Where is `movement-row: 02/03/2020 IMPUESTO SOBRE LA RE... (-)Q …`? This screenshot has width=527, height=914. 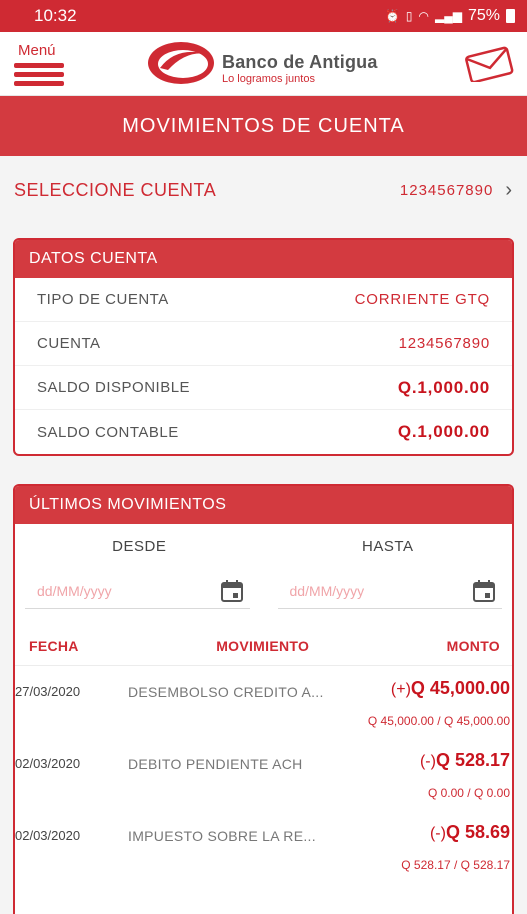 movement-row: 02/03/2020 IMPUESTO SOBRE LA RE... (-)Q … is located at coordinates (263, 846).